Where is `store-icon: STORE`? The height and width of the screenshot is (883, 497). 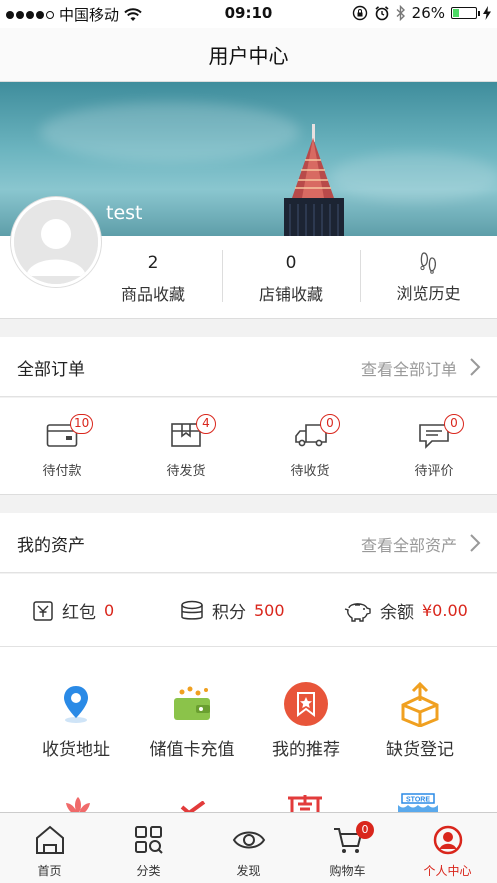
store-icon: STORE is located at coordinates (418, 802).